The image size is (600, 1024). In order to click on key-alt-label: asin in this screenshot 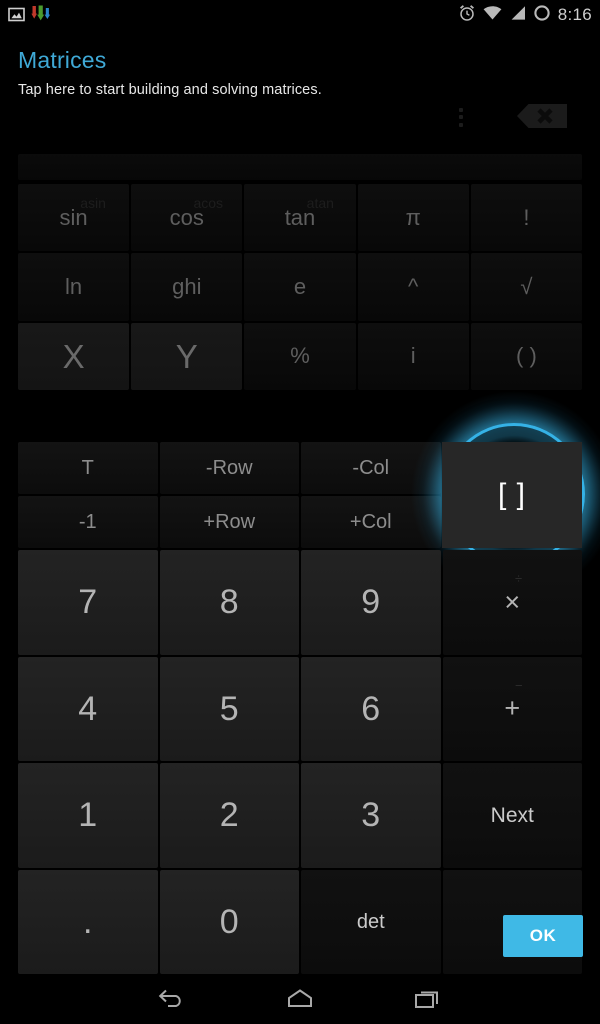, I will do `click(93, 203)`.